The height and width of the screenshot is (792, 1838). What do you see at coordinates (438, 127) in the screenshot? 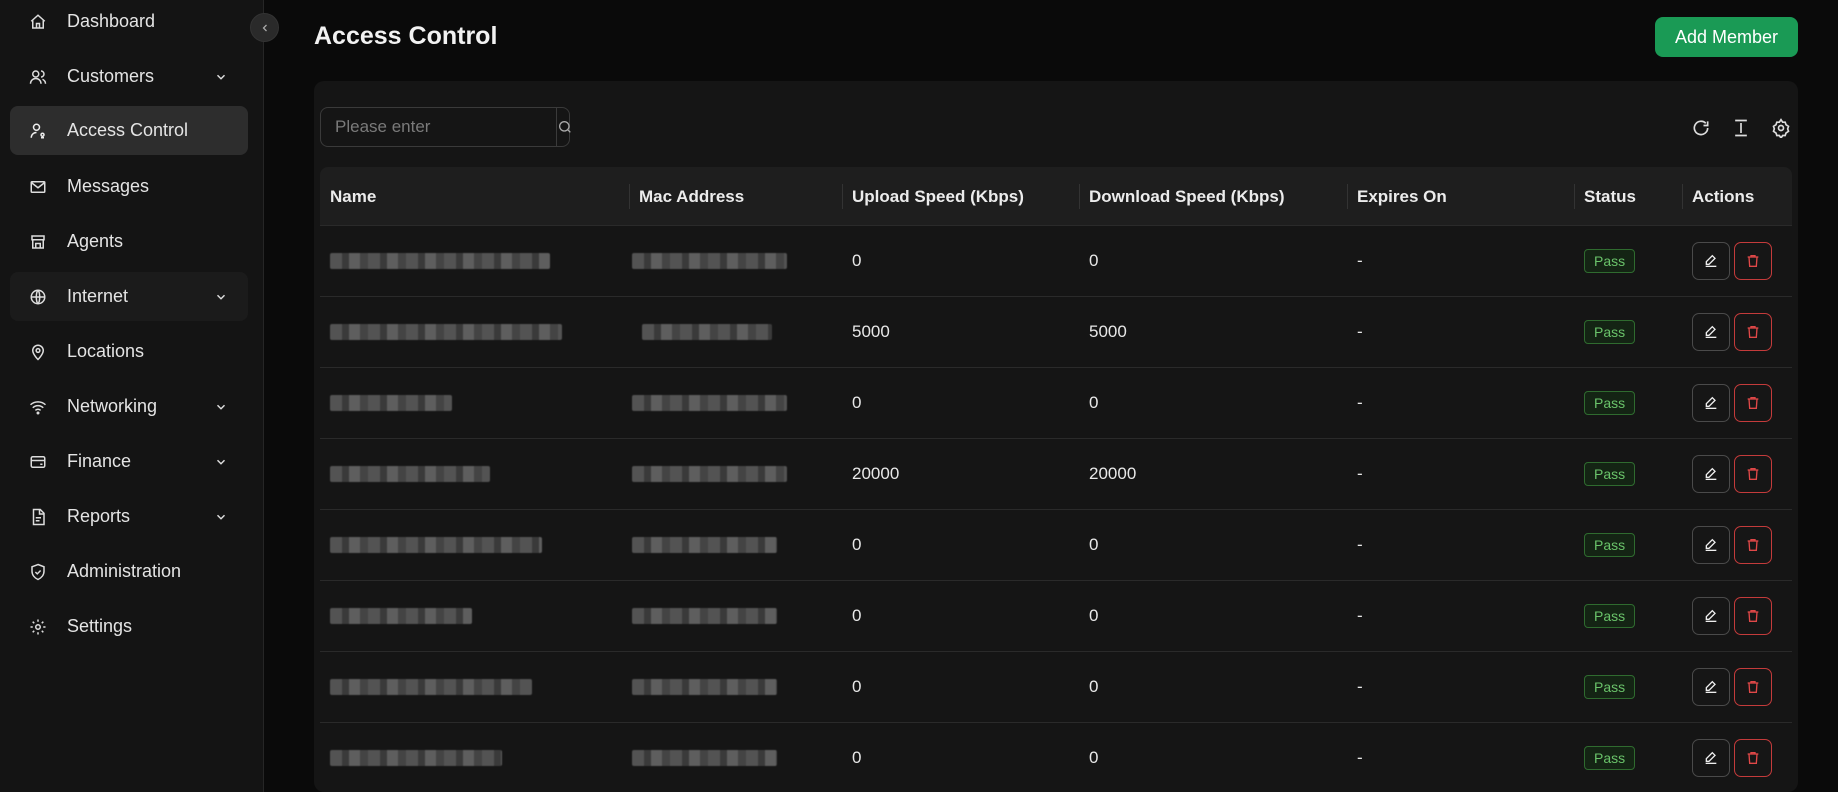
I see `search-input` at bounding box center [438, 127].